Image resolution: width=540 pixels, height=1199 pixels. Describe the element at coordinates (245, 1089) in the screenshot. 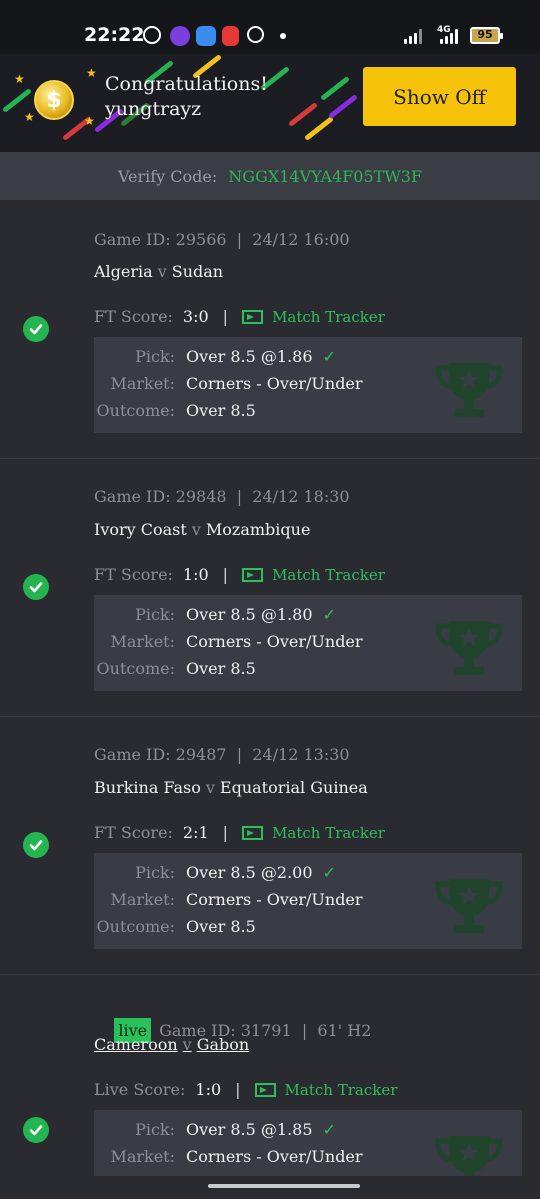

I see `score-line: Live Score: 1:0 | Match Tracker` at that location.